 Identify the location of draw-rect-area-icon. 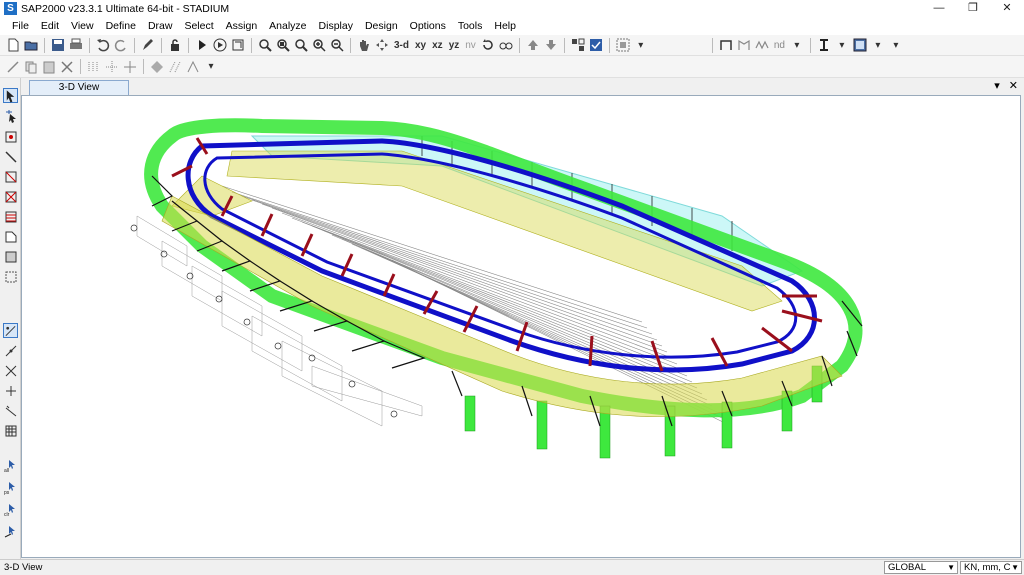
(10, 256).